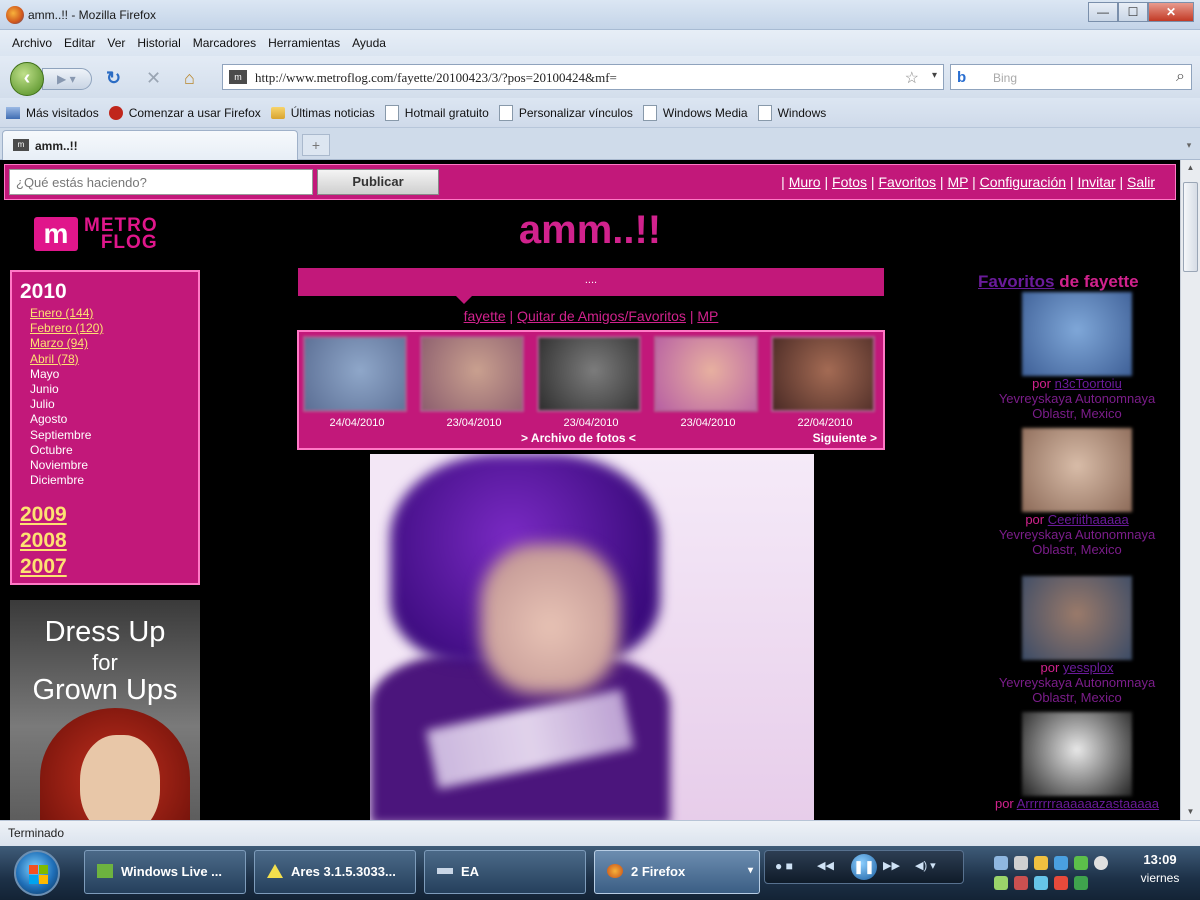  I want to click on bookmark-star-icon: ☆, so click(912, 78).